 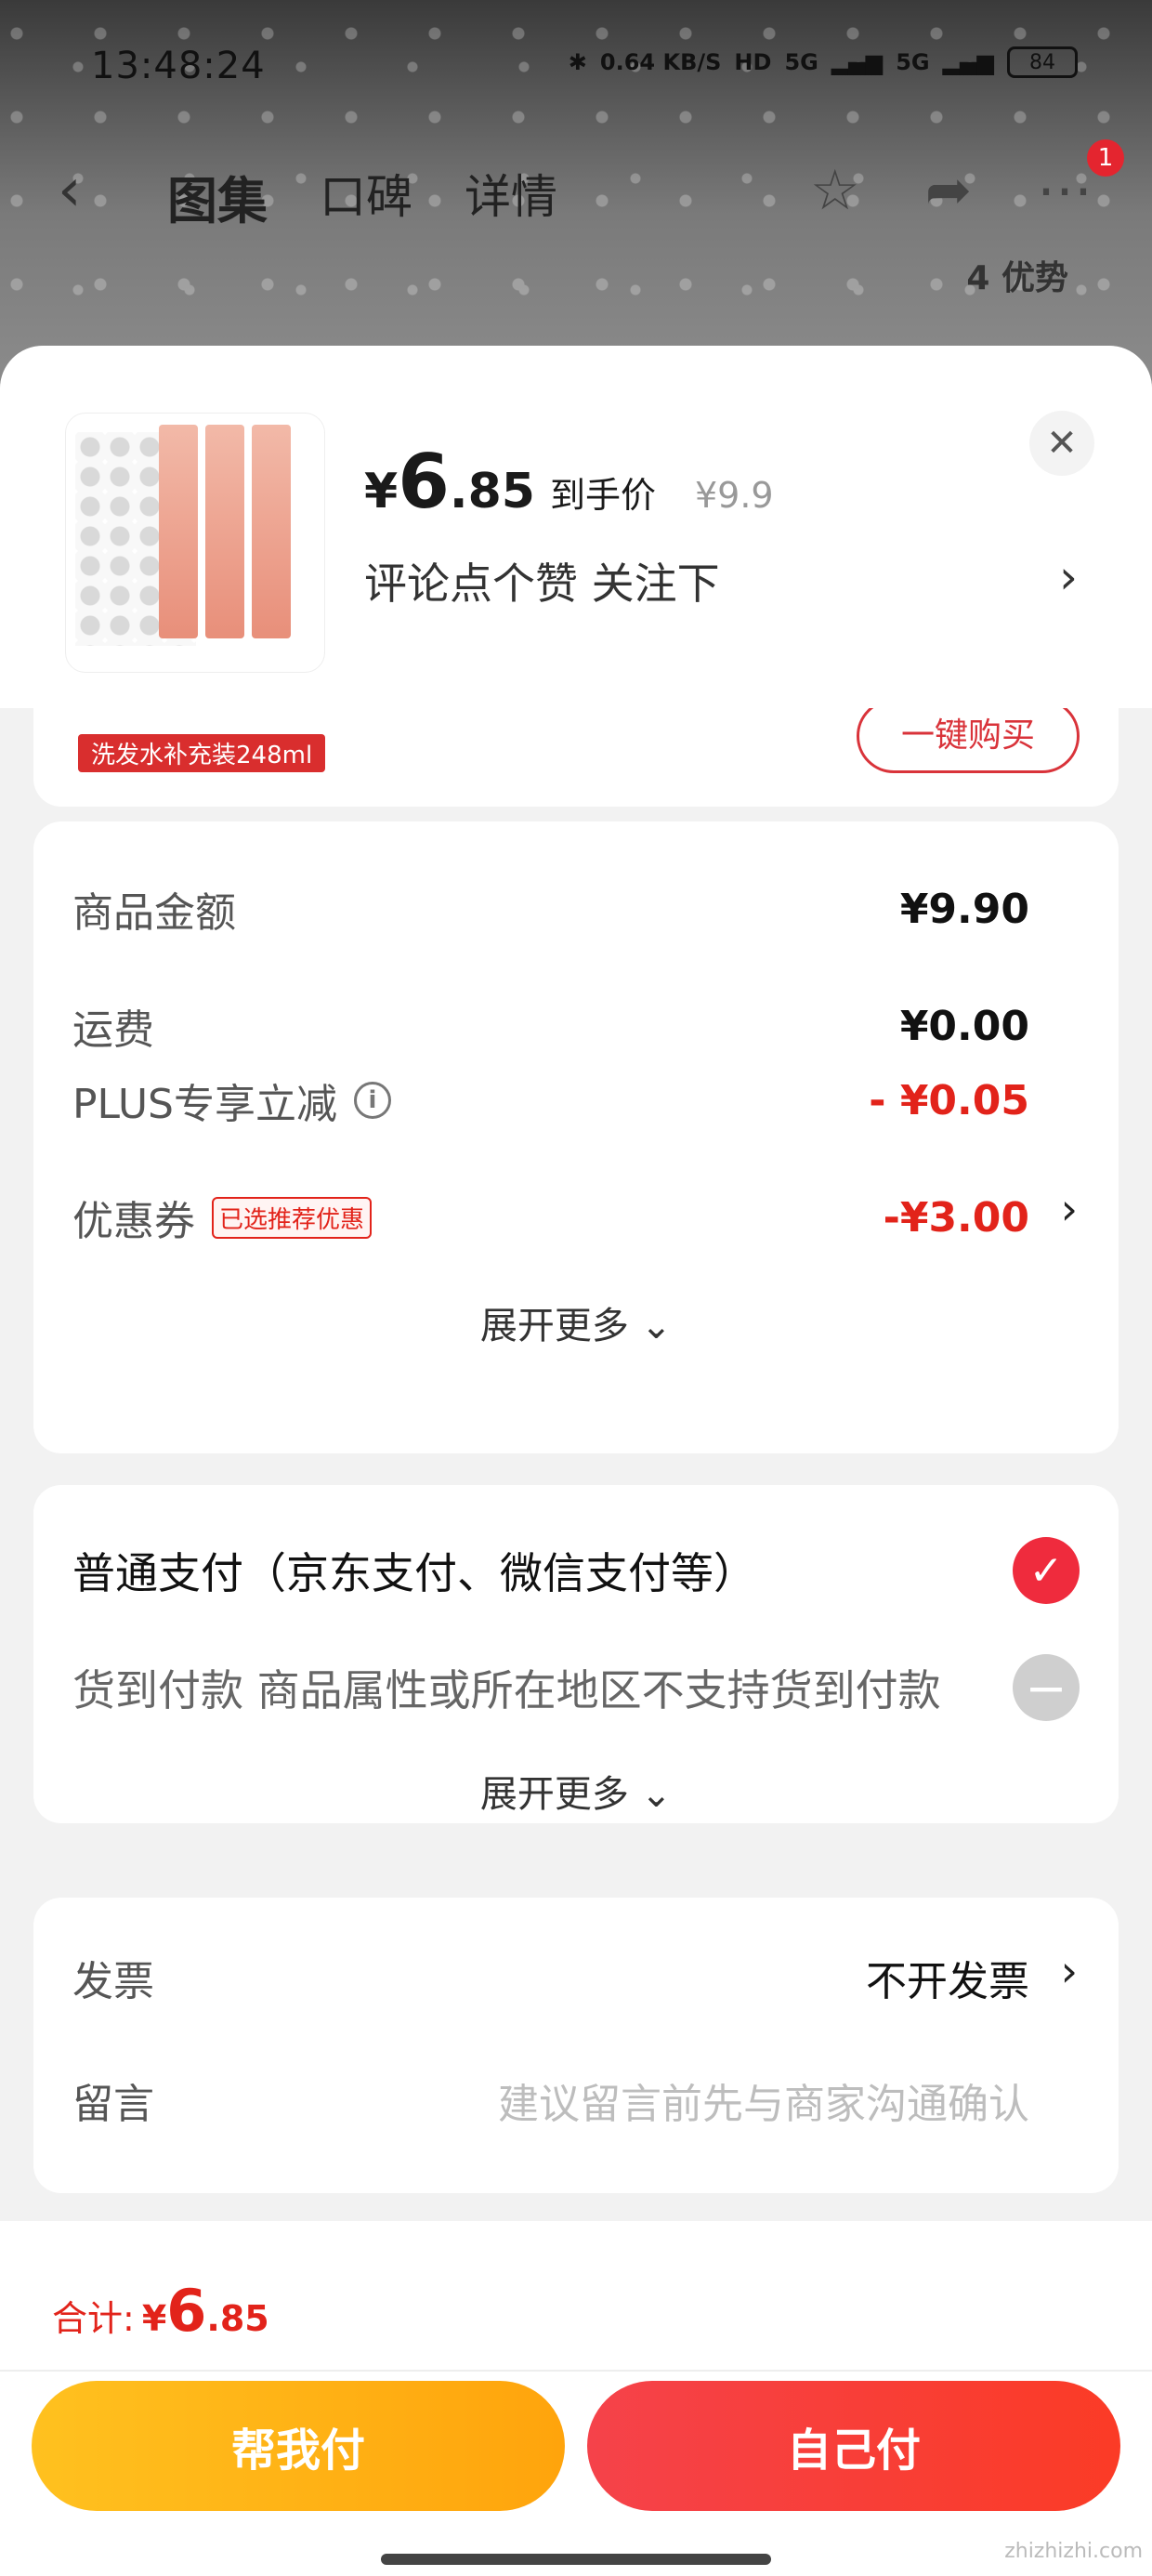 What do you see at coordinates (133, 1221) in the screenshot?
I see `coupon-text: 优惠券` at bounding box center [133, 1221].